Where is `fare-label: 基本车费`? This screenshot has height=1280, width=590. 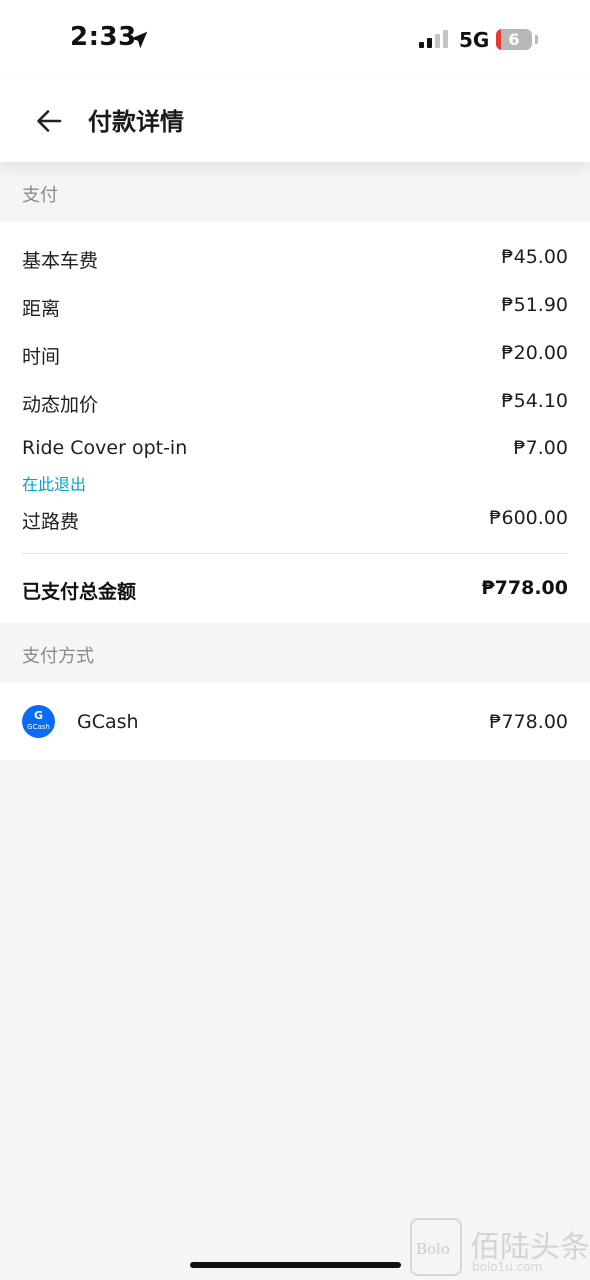
fare-label: 基本车费 is located at coordinates (60, 261).